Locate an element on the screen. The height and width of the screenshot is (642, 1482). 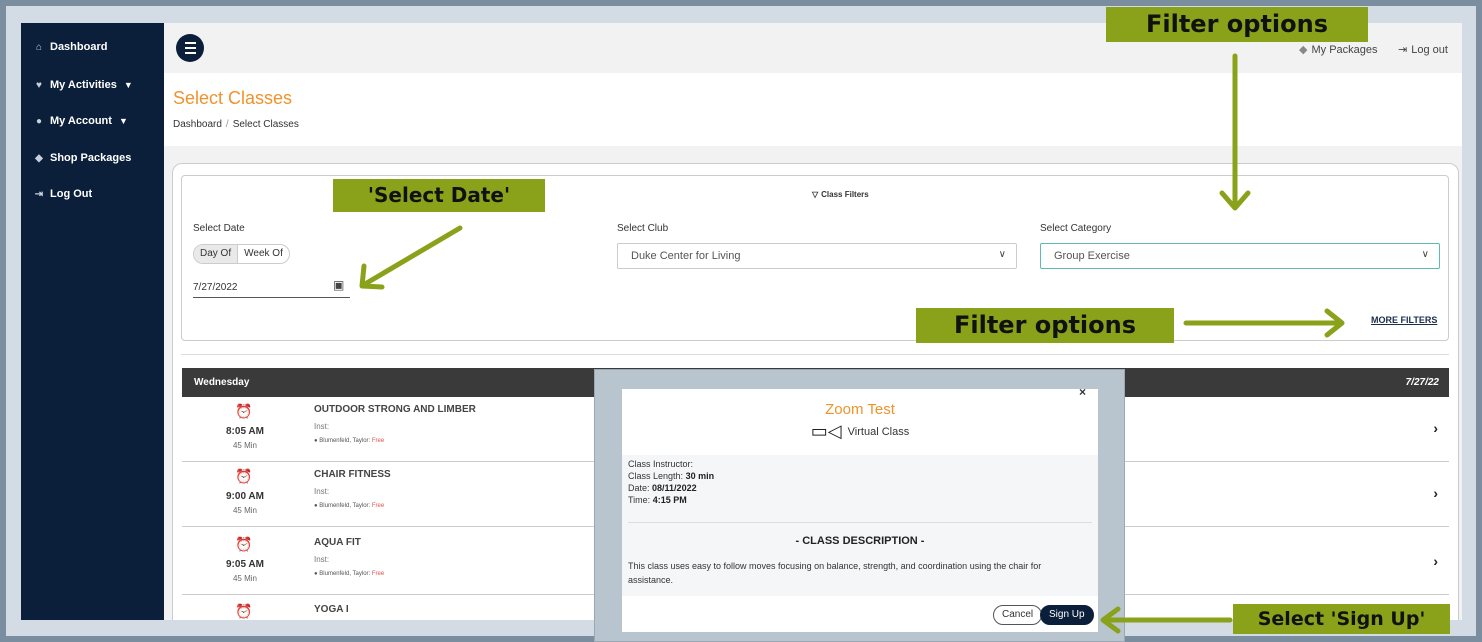
heart-icon: ♥ is located at coordinates (39, 85).